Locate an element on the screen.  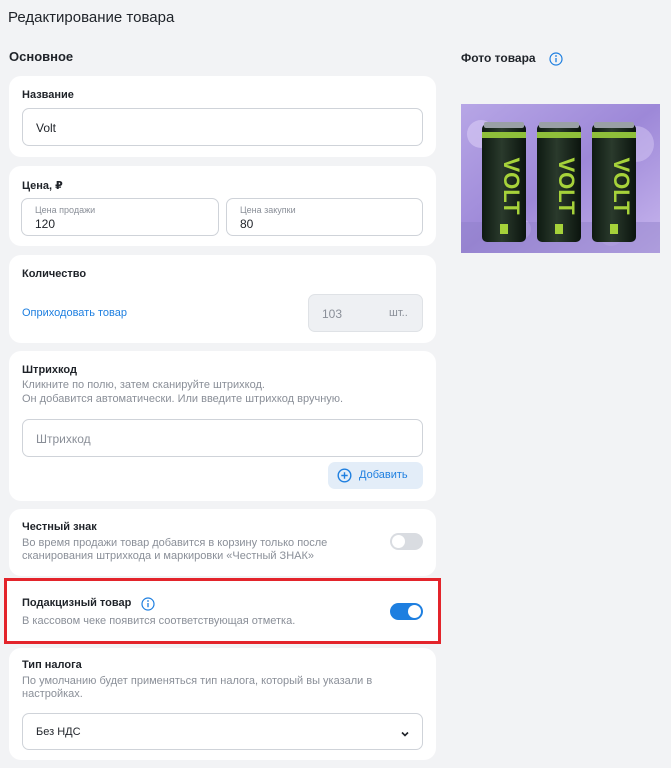
section-title-main: Основное is located at coordinates (41, 56).